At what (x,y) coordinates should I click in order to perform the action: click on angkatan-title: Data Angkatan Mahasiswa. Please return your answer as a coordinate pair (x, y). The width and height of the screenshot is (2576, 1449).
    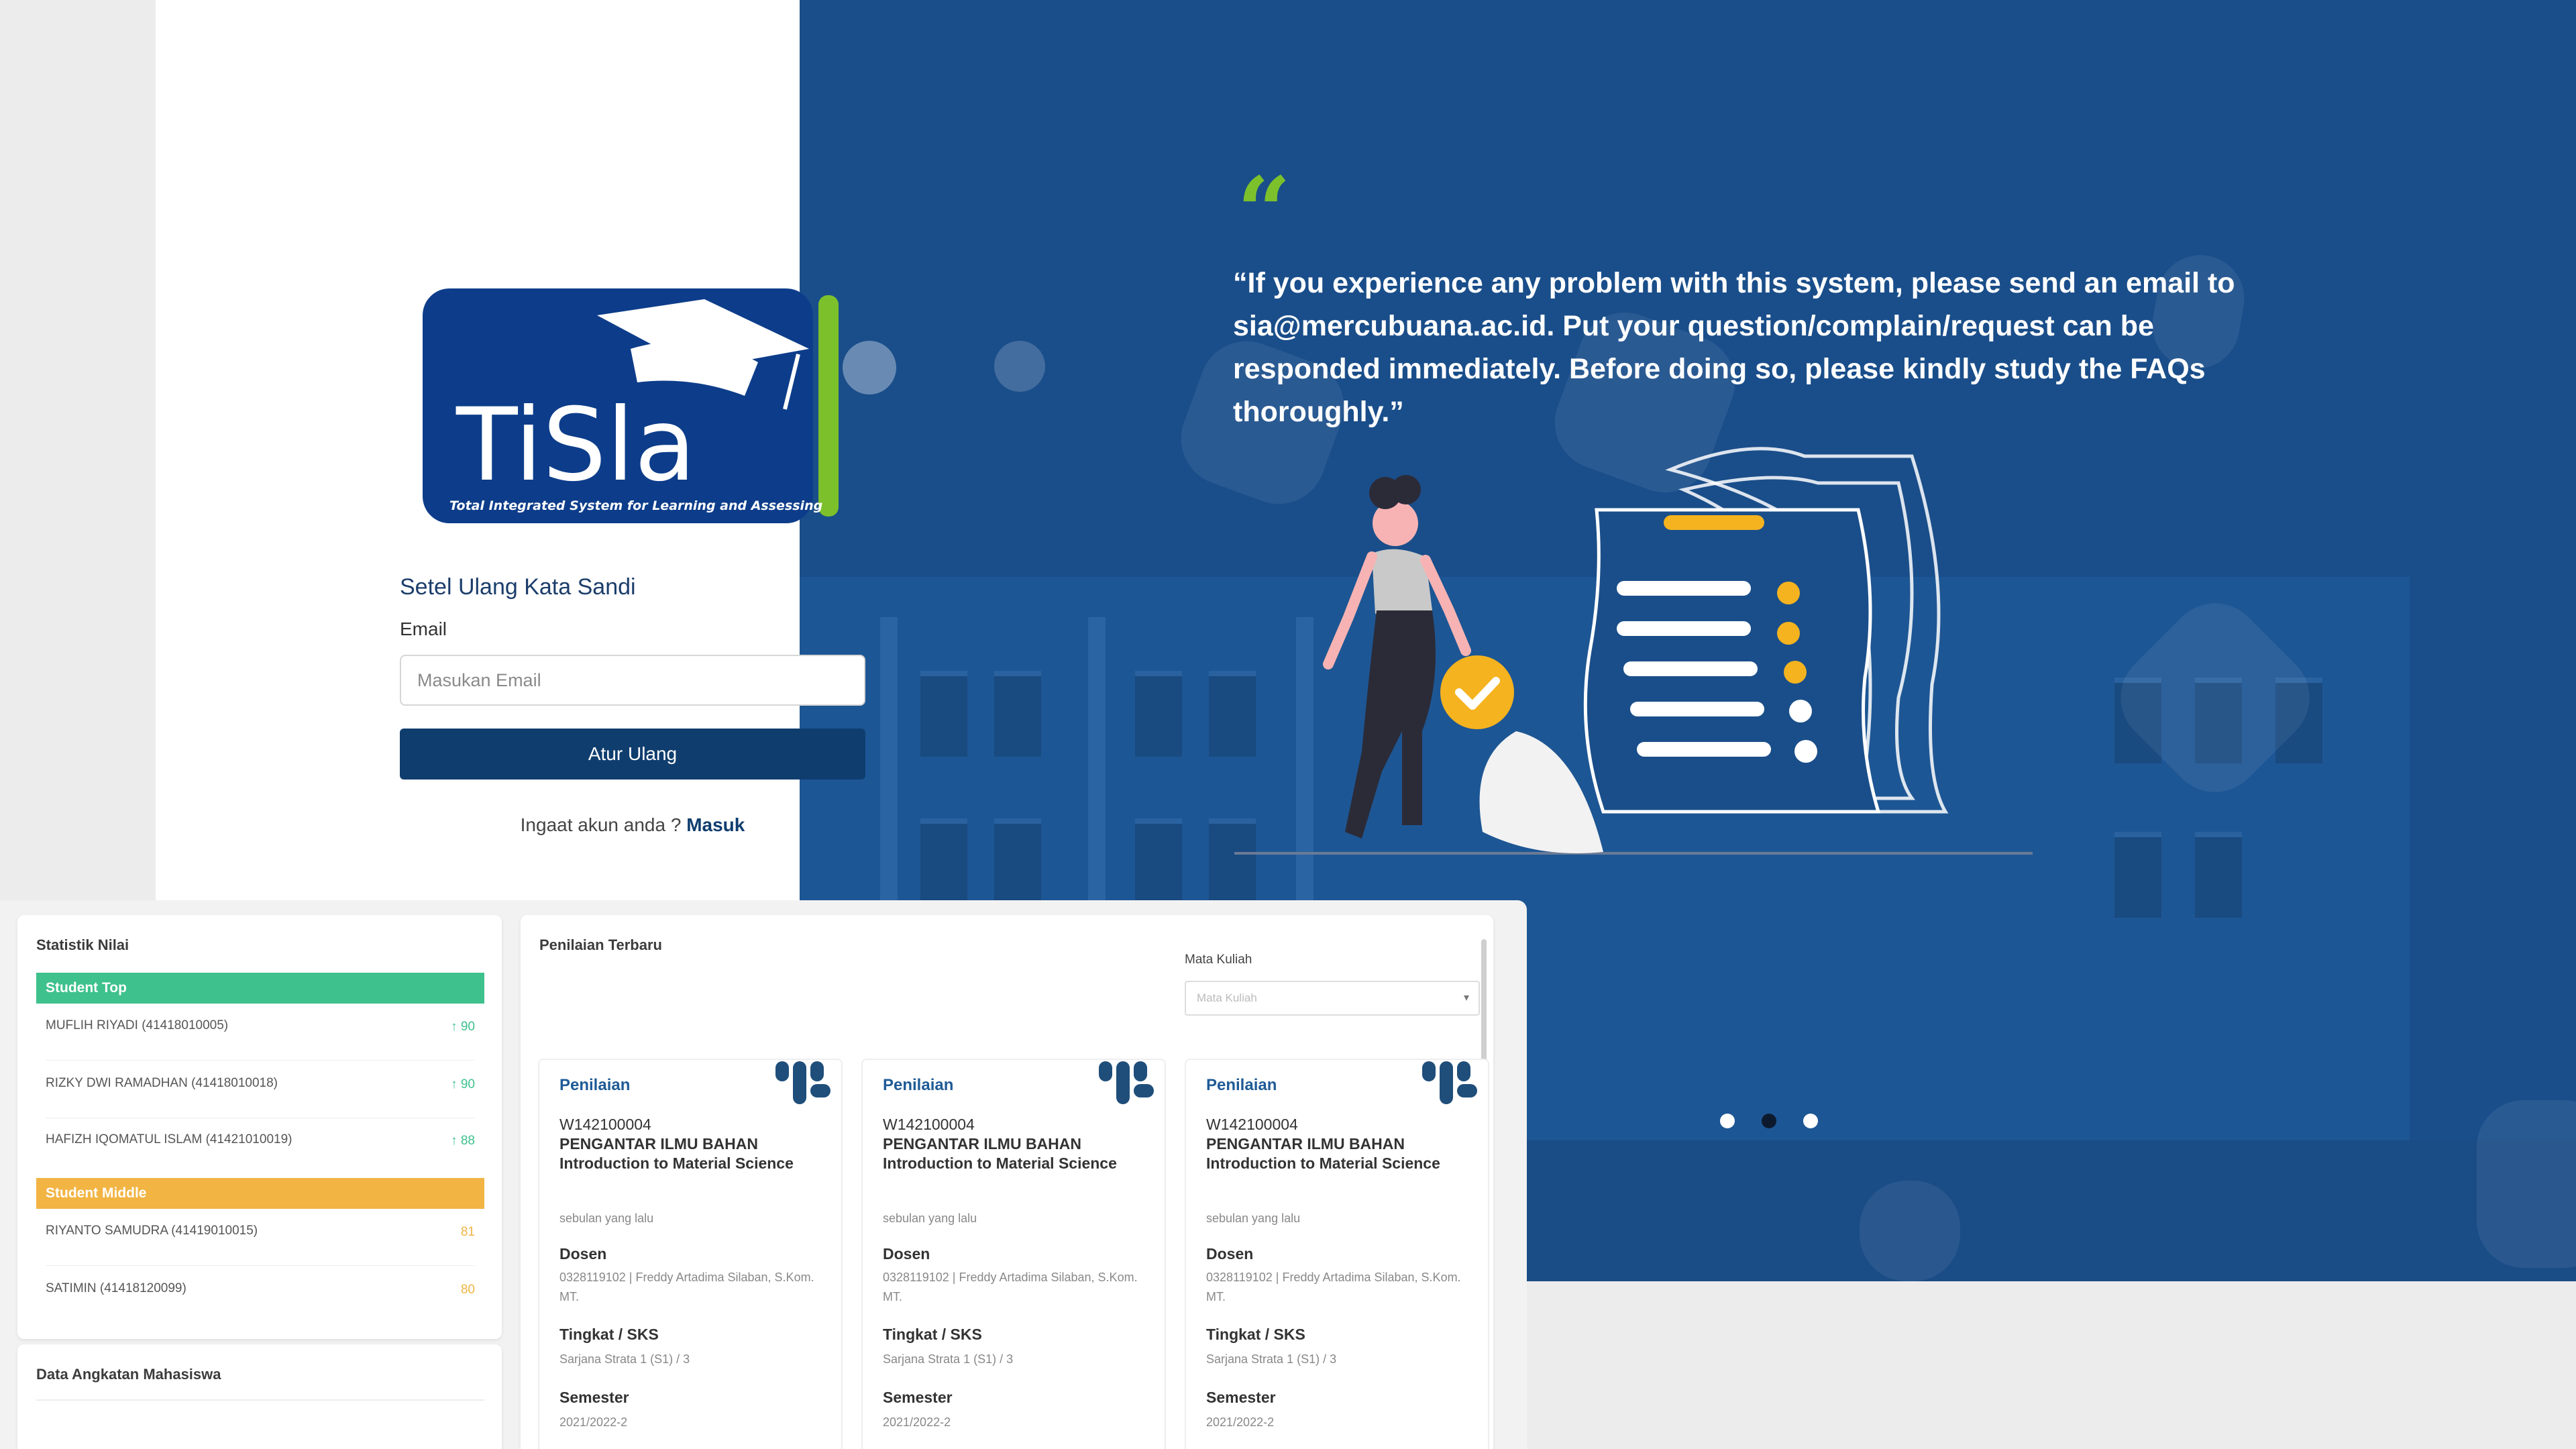
    Looking at the image, I should click on (128, 1374).